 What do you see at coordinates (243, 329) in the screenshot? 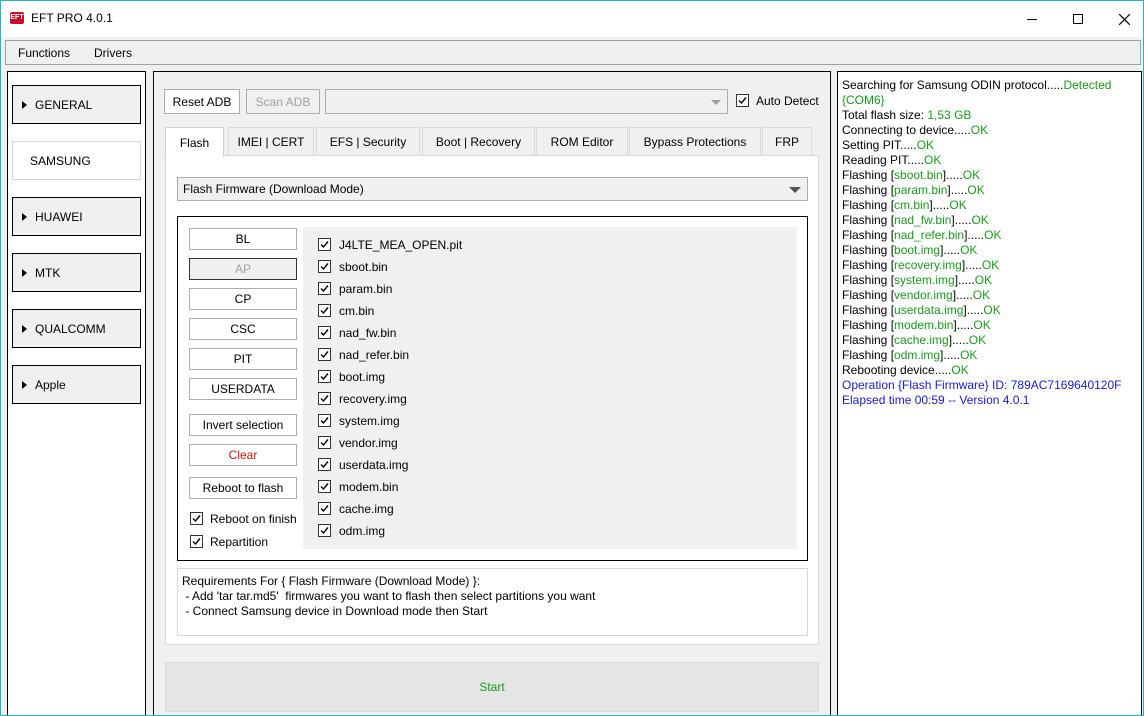
I see `csc-button: CSC` at bounding box center [243, 329].